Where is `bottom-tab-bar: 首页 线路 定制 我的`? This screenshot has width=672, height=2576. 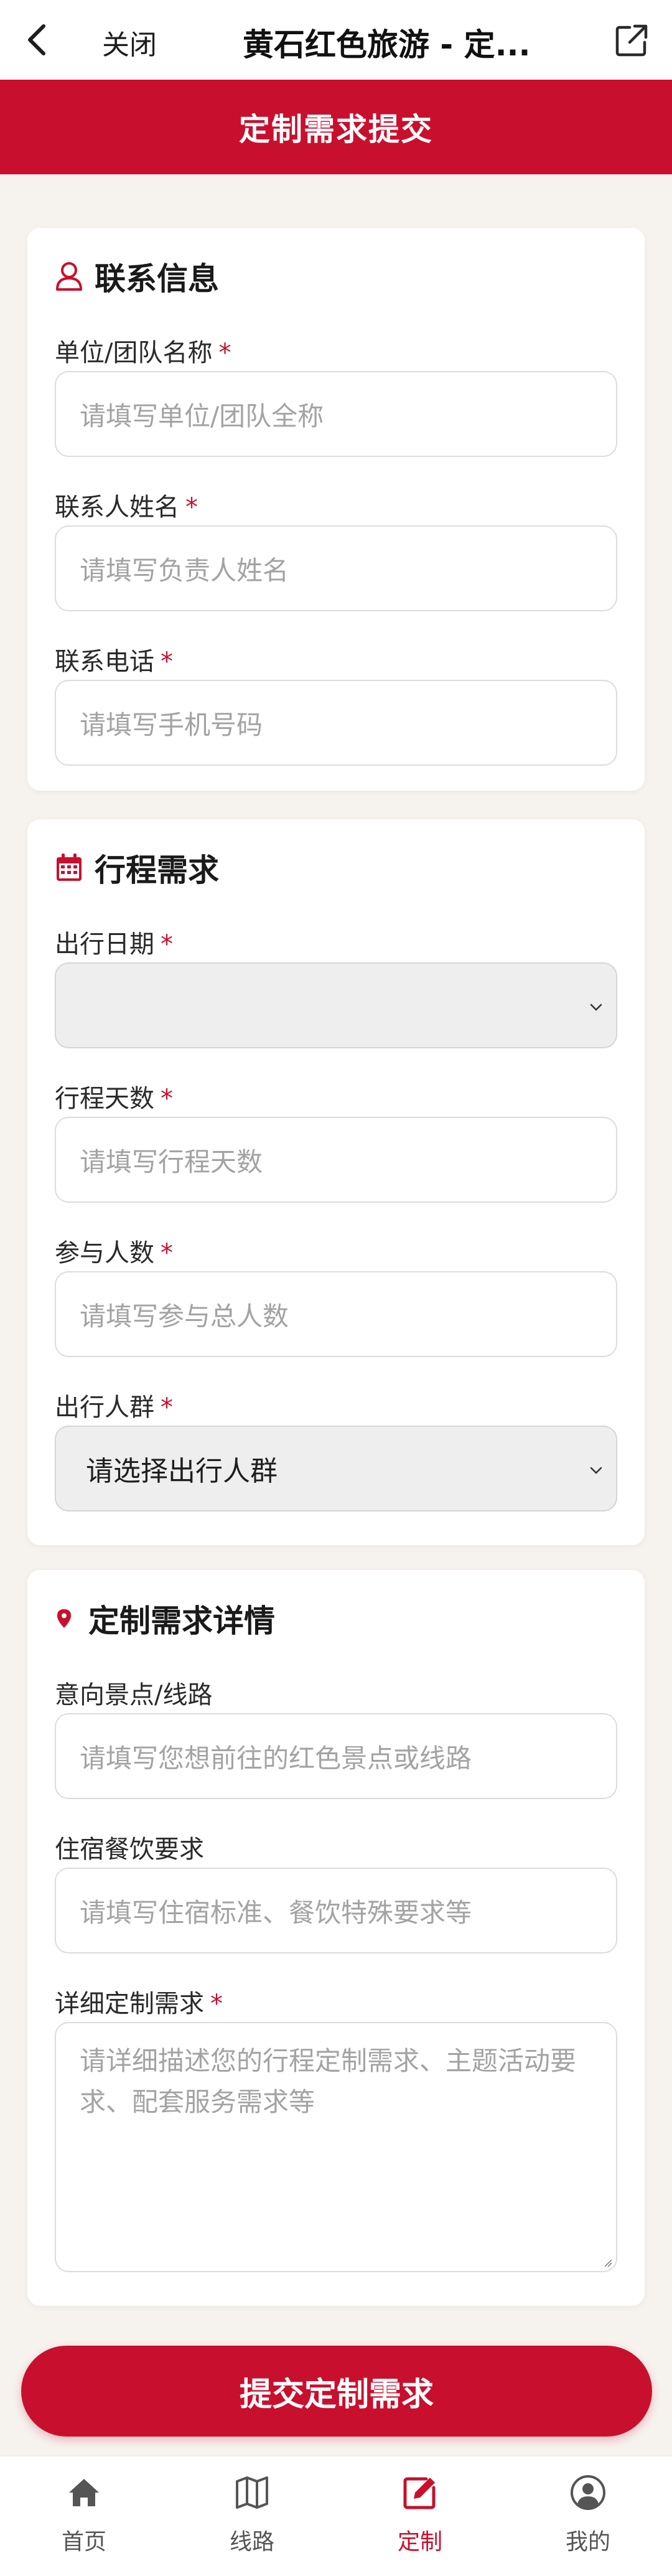
bottom-tab-bar: 首页 线路 定制 我的 is located at coordinates (336, 2515).